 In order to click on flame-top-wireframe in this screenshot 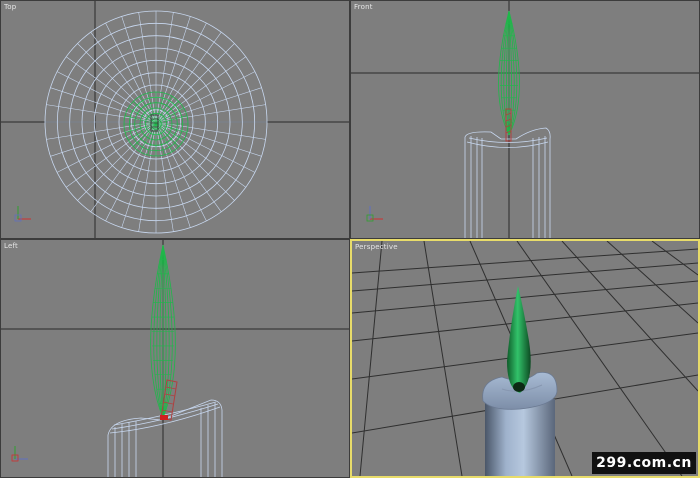, I will do `click(156, 124)`.